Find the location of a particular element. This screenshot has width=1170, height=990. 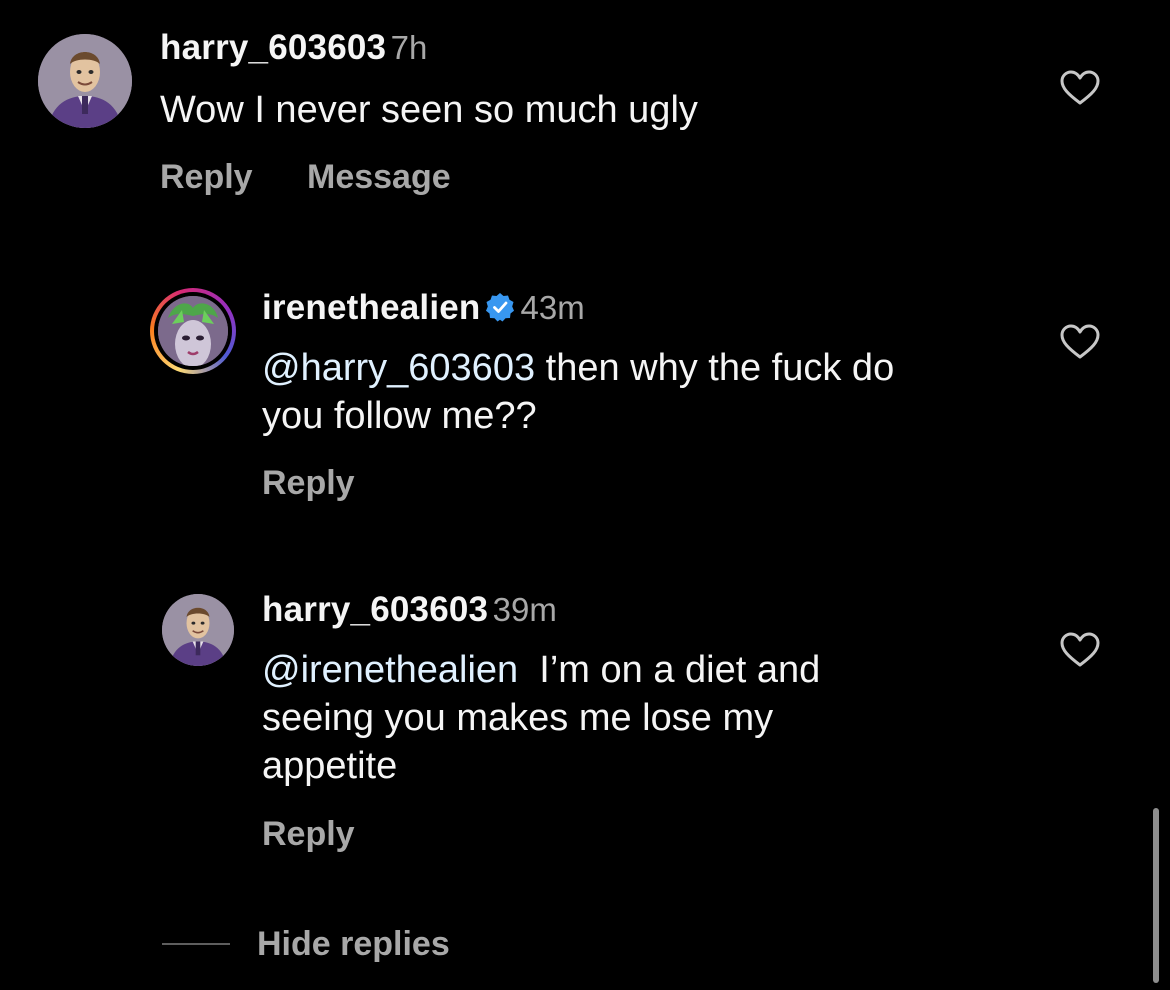

alien-avatar-icon is located at coordinates (193, 331).